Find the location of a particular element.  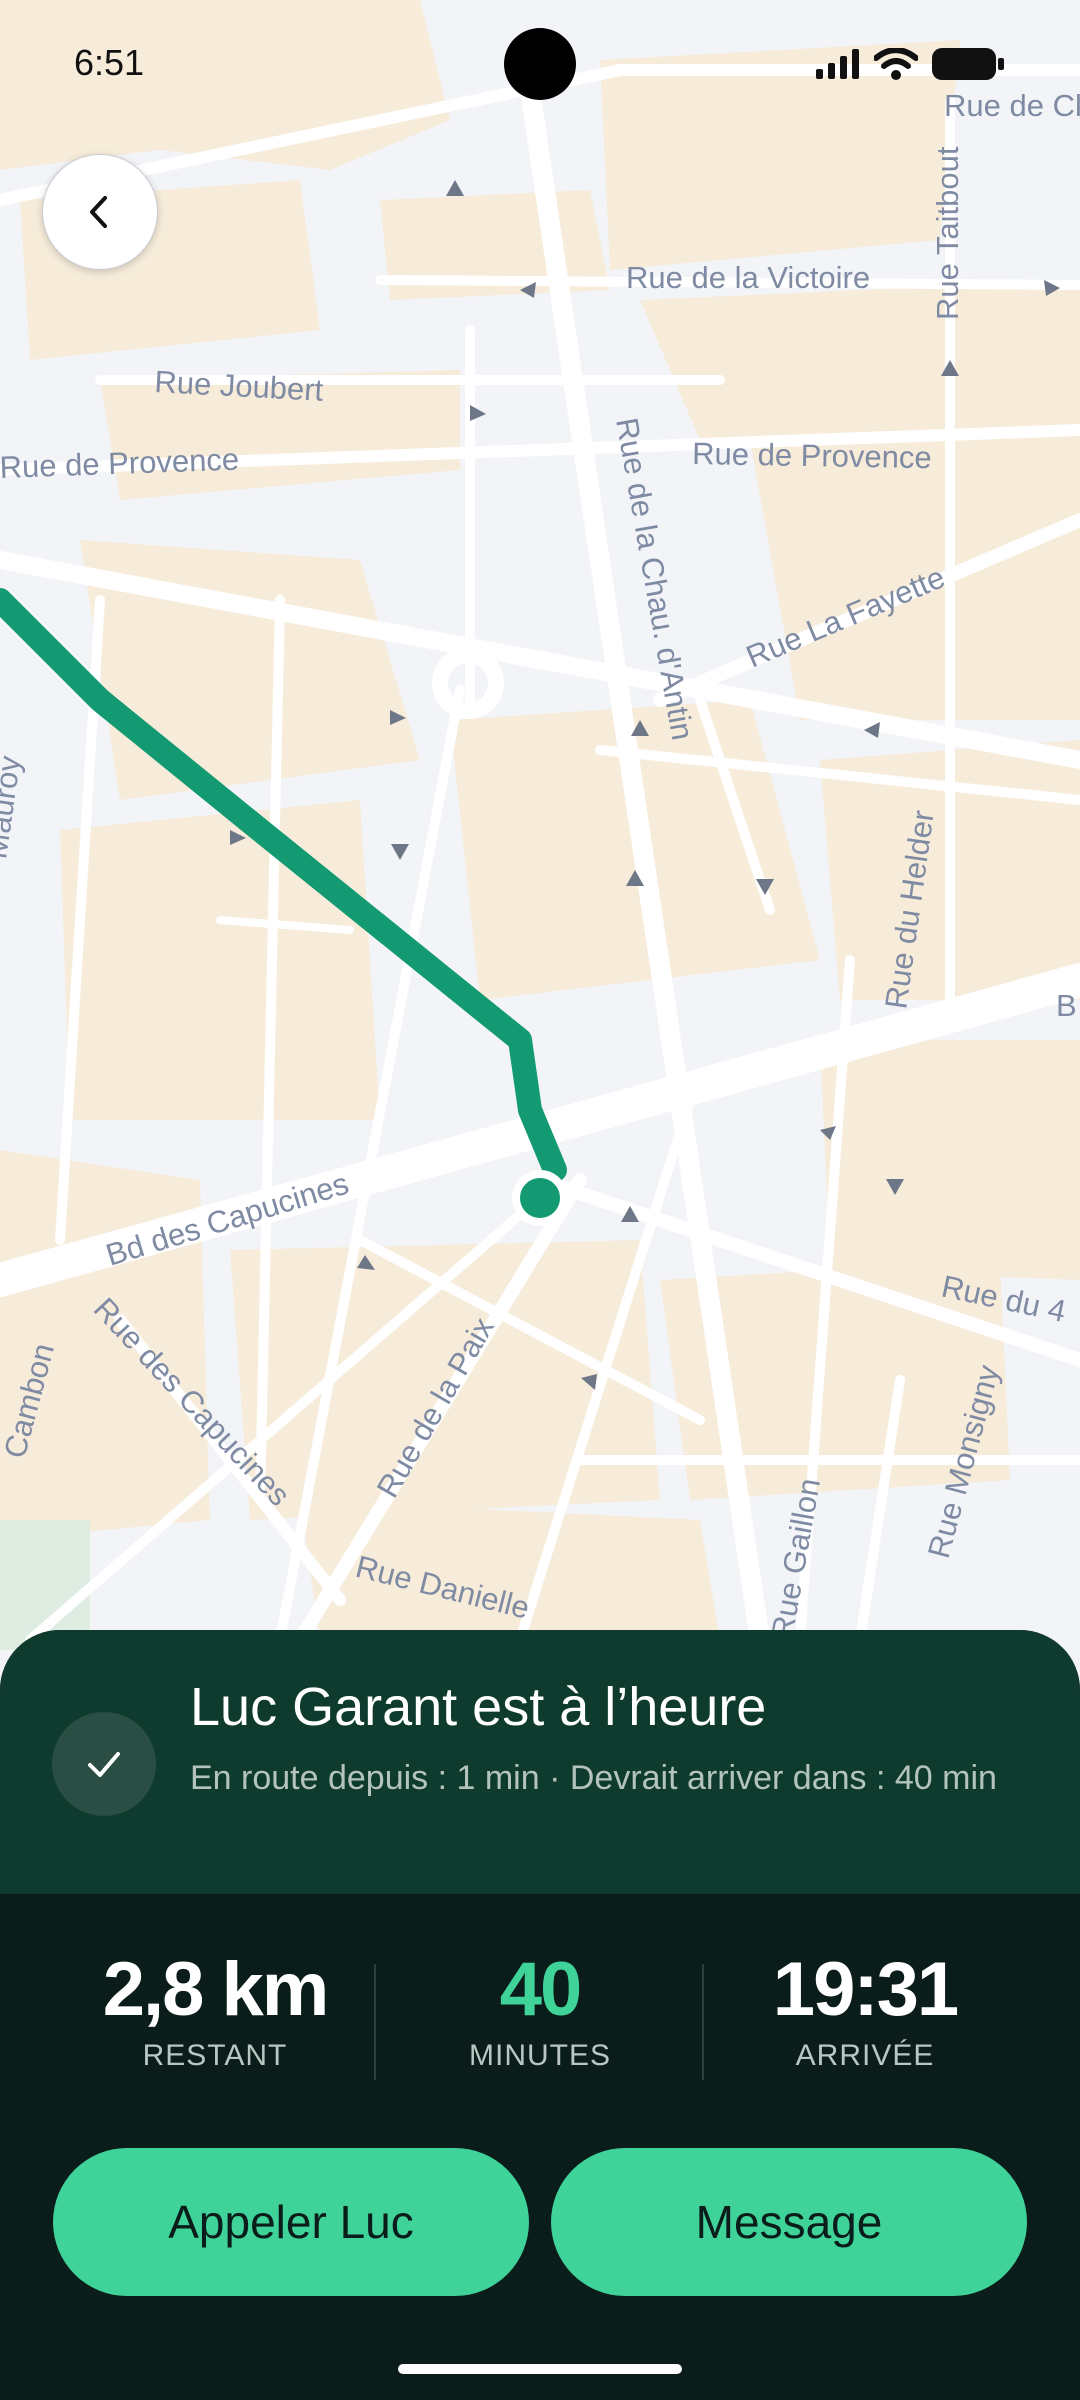

camera-cutout is located at coordinates (540, 64).